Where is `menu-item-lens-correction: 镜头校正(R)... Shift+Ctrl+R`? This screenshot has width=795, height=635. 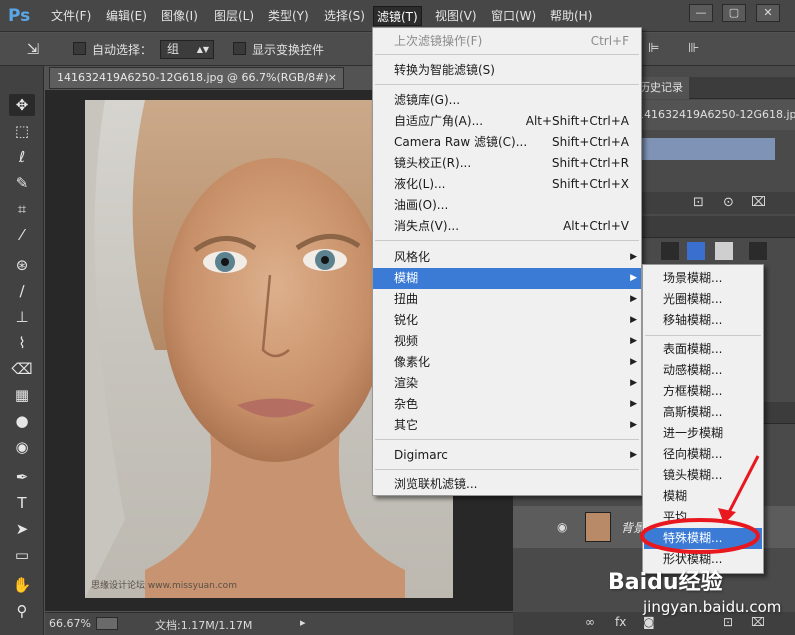 menu-item-lens-correction: 镜头校正(R)... Shift+Ctrl+R is located at coordinates (507, 163).